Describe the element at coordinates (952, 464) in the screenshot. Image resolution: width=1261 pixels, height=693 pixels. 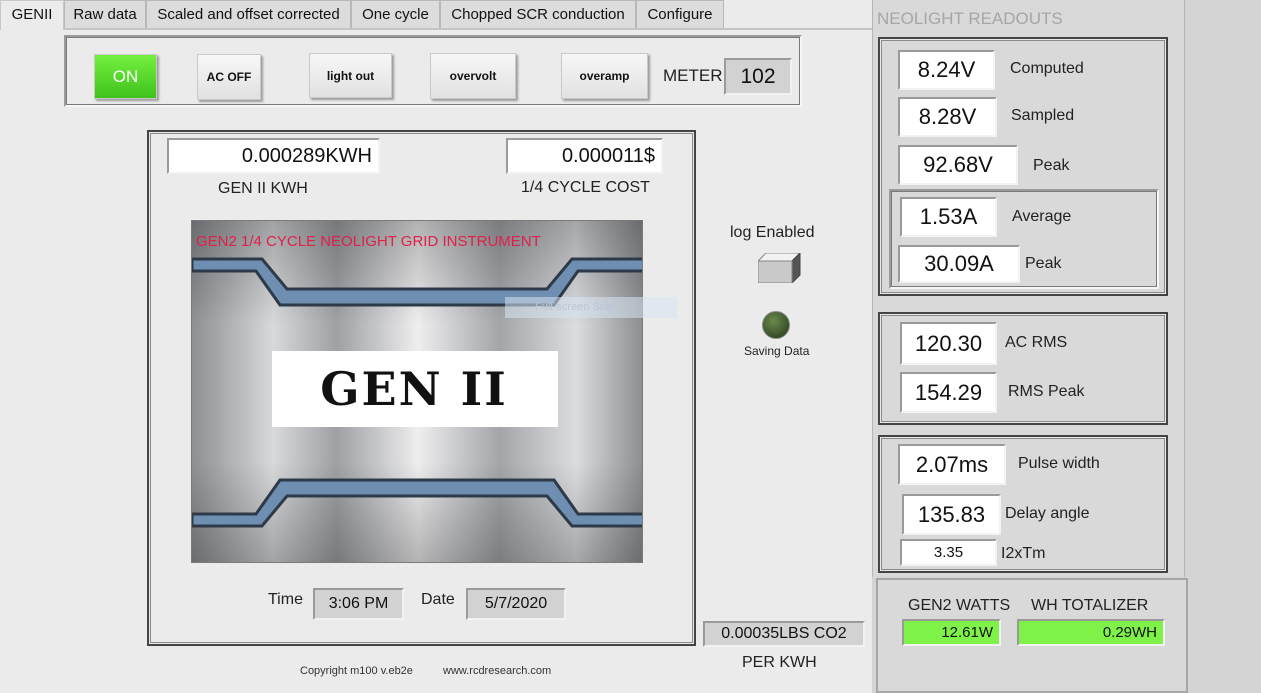
I see `pulse-width-field: 2.07ms` at that location.